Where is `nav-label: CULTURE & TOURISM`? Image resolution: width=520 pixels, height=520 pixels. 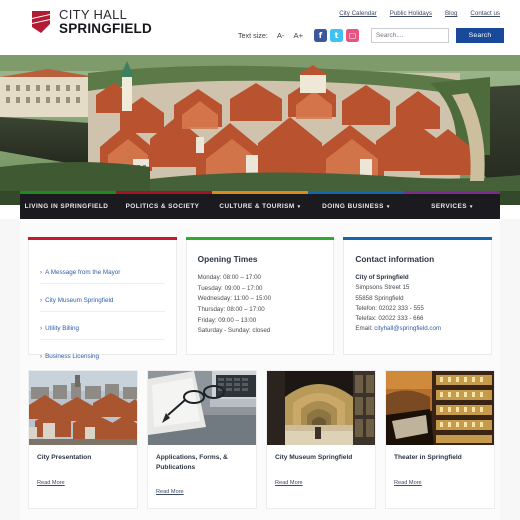
nav-label: CULTURE & TOURISM is located at coordinates (257, 206).